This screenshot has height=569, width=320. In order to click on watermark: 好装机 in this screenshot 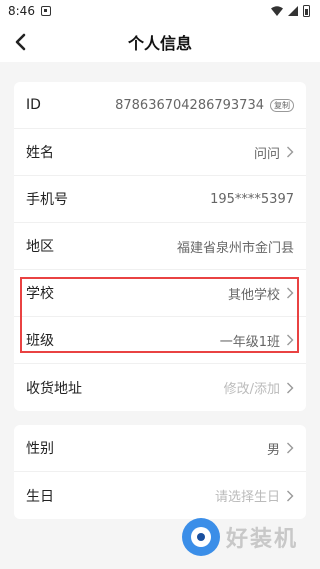, I will do `click(240, 537)`.